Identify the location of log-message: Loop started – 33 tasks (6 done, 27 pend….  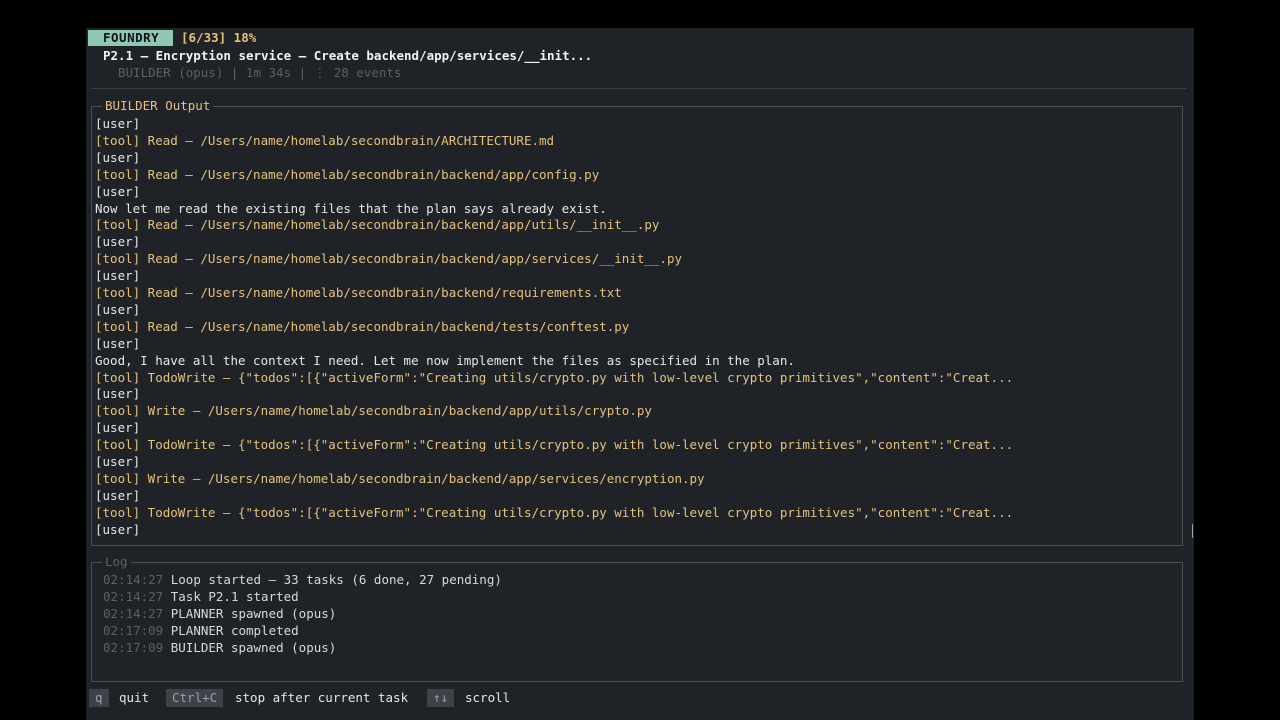
(332, 579).